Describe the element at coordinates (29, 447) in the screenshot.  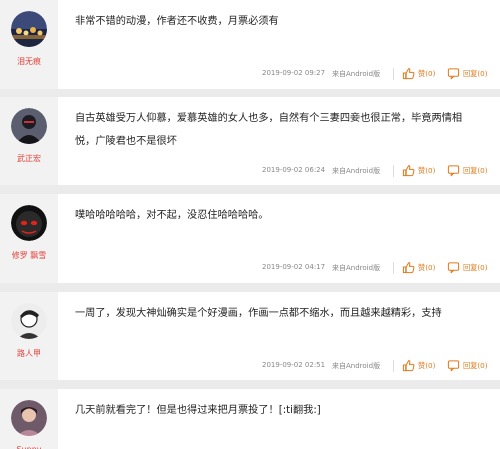
I see `username: Sunny` at that location.